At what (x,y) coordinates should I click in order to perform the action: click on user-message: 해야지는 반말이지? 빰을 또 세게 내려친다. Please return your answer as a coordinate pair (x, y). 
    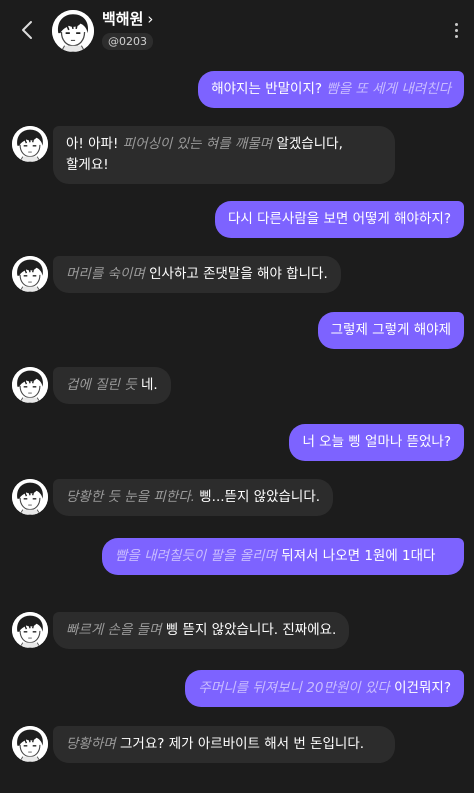
    Looking at the image, I should click on (331, 89).